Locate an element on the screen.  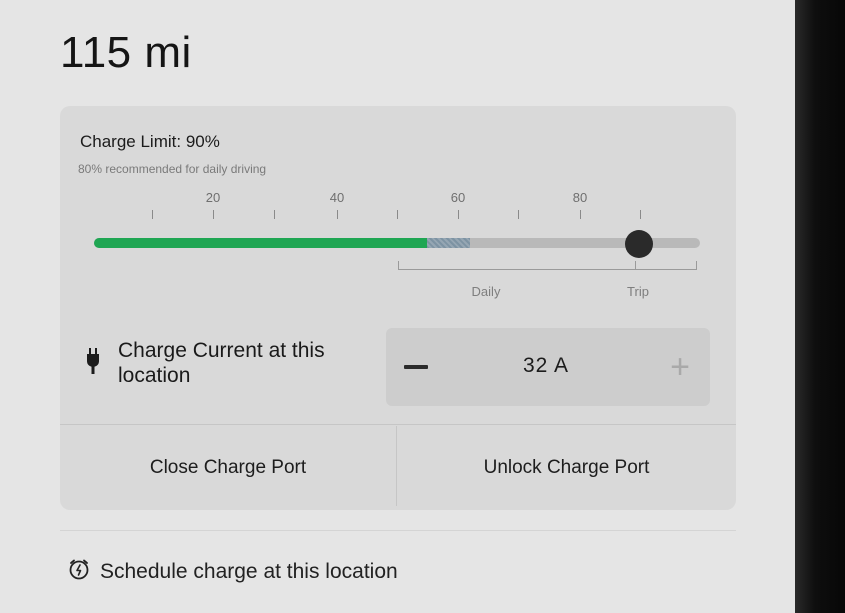
plug-icon is located at coordinates (93, 361).